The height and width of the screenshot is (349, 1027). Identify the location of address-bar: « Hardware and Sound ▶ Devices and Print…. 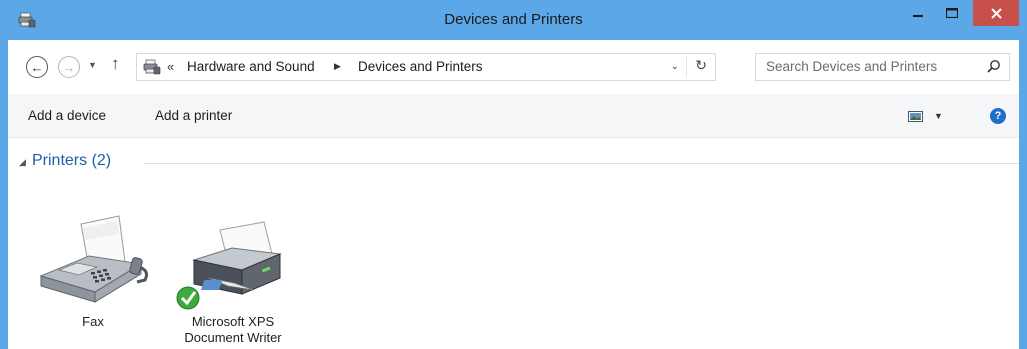
(426, 67).